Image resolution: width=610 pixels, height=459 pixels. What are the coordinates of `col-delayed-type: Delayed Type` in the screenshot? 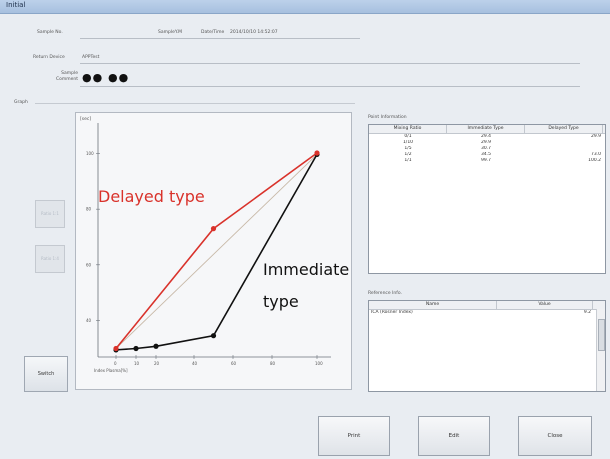 It's located at (564, 129).